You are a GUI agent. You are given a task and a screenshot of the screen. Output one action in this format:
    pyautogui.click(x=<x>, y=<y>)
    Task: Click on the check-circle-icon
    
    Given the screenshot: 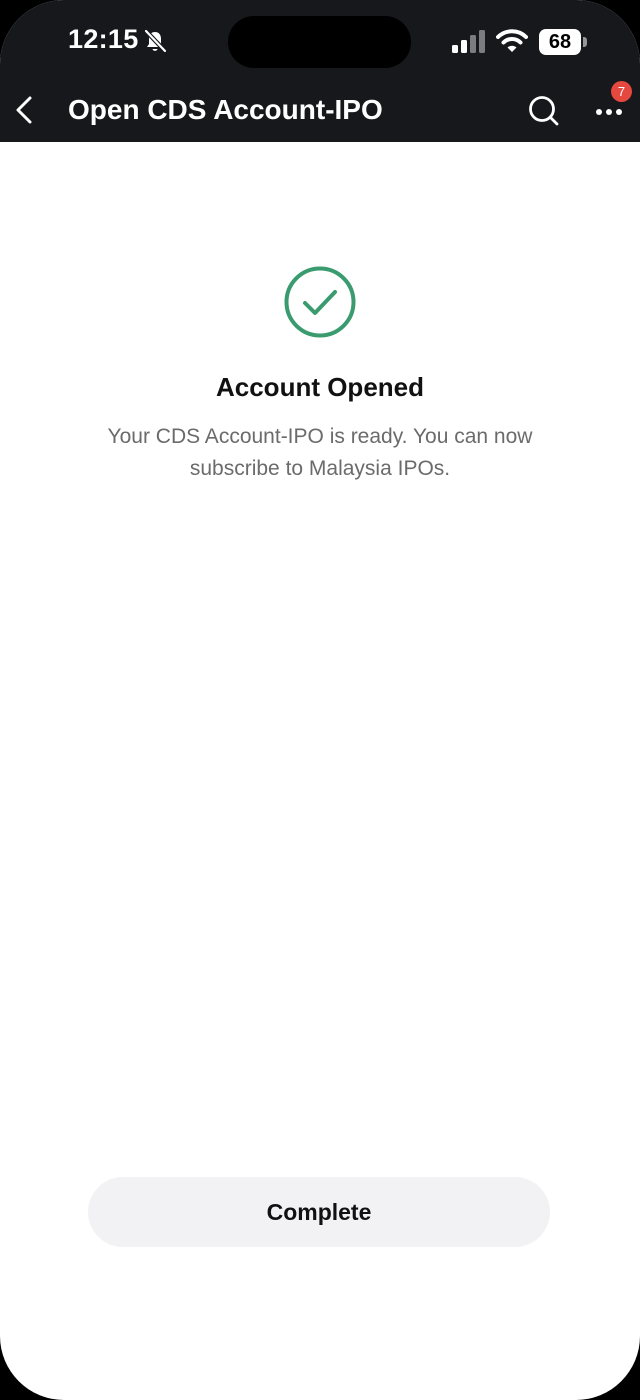 What is the action you would take?
    pyautogui.click(x=320, y=302)
    